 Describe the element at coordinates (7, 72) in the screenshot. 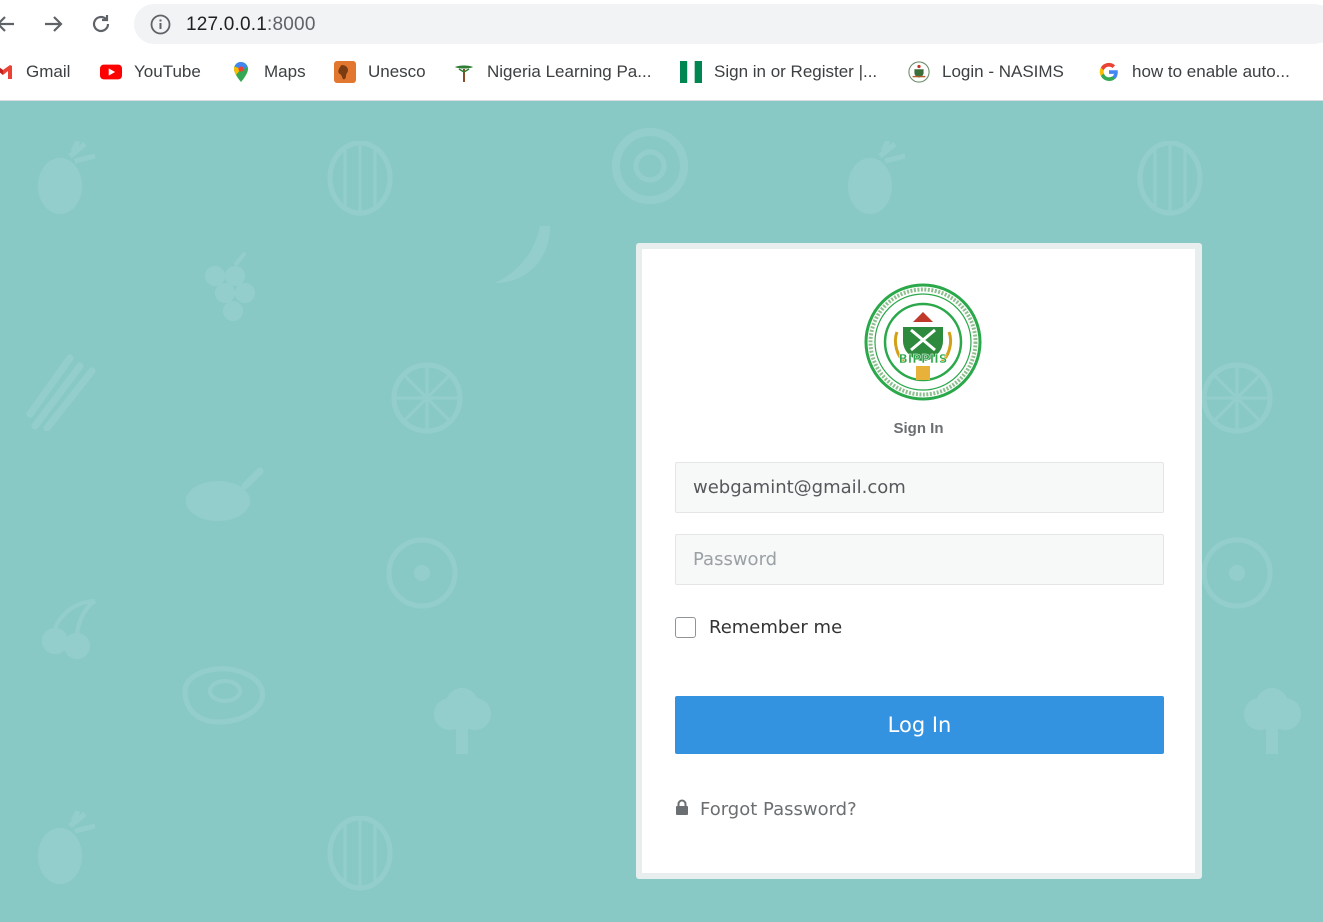

I see `gmail-icon` at that location.